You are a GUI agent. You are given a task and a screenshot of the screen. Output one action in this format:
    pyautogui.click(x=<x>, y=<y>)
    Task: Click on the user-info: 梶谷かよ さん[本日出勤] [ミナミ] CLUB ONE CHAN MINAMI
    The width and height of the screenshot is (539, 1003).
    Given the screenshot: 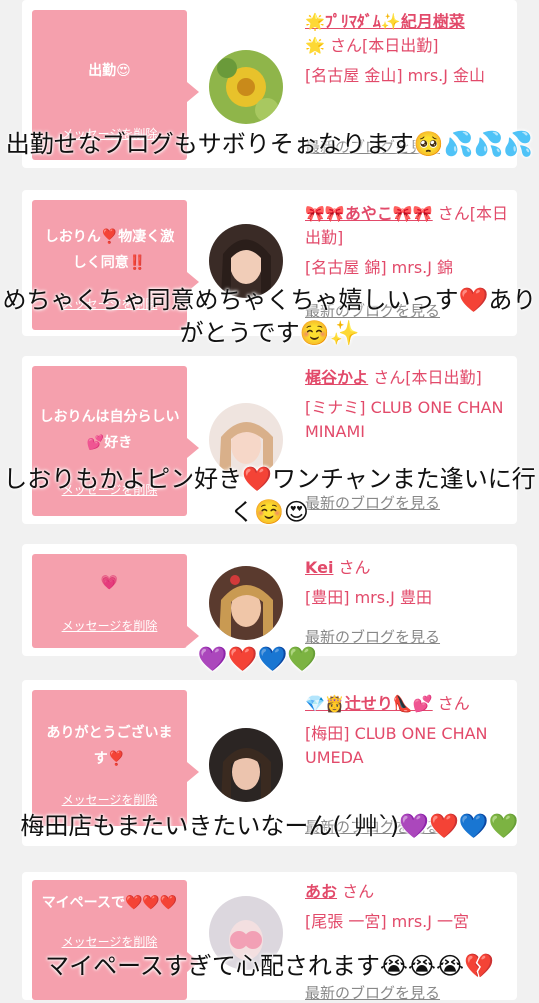 What is the action you would take?
    pyautogui.click(x=407, y=405)
    